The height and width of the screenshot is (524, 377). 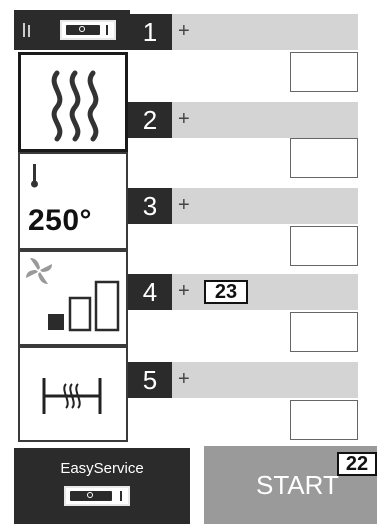 I want to click on easy-service-toggle, so click(x=97, y=496).